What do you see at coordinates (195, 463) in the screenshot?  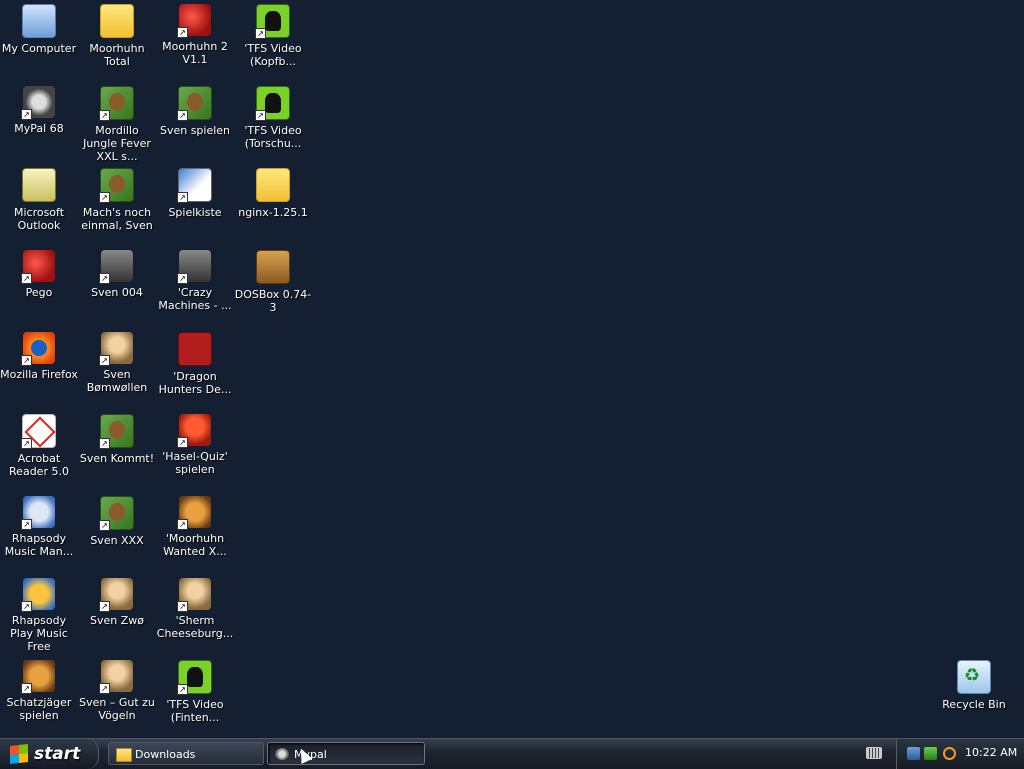 I see `icon-label: 'Hasel-Quiz' spielen` at bounding box center [195, 463].